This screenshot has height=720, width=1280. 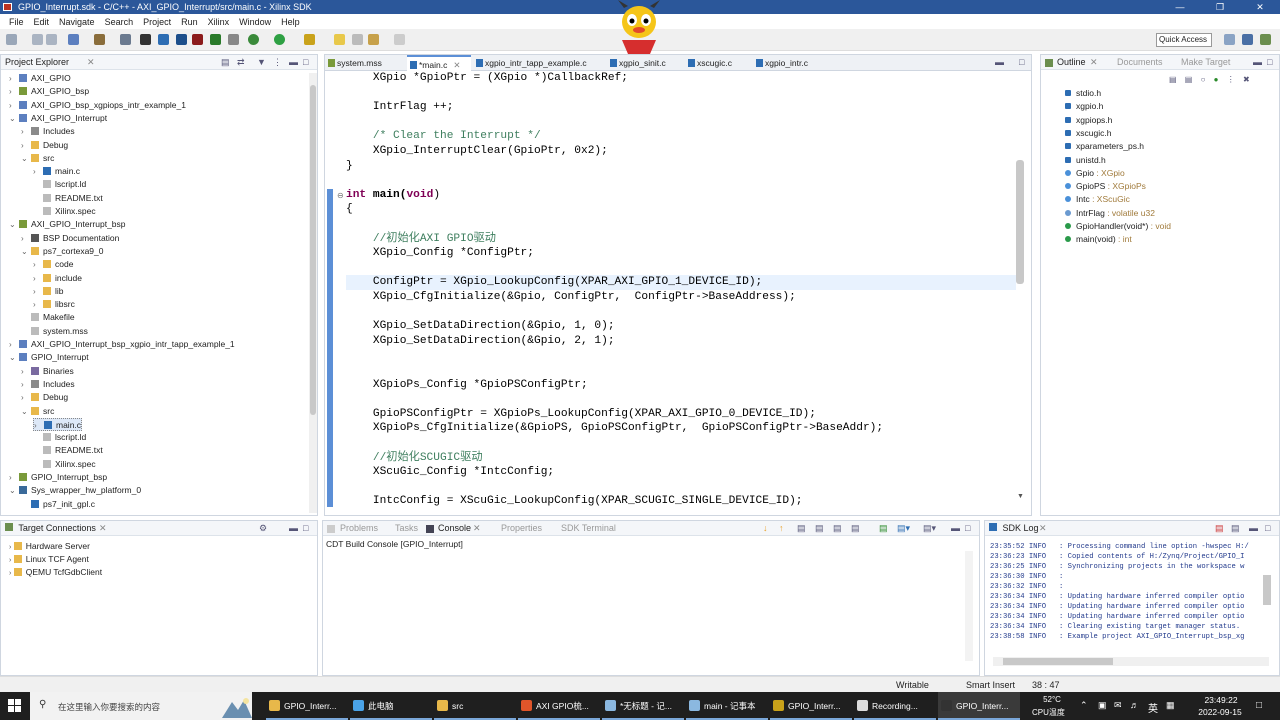 I want to click on tab-properties: Properties, so click(x=521, y=528).